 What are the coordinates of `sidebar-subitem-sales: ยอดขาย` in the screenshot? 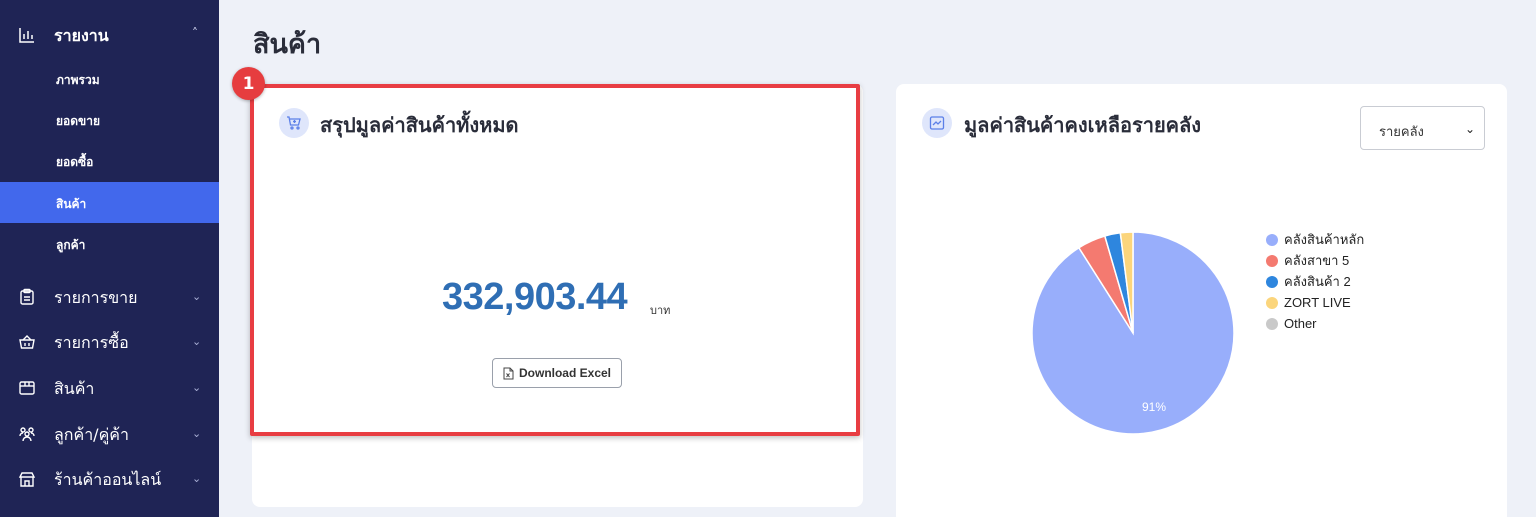 It's located at (109, 119).